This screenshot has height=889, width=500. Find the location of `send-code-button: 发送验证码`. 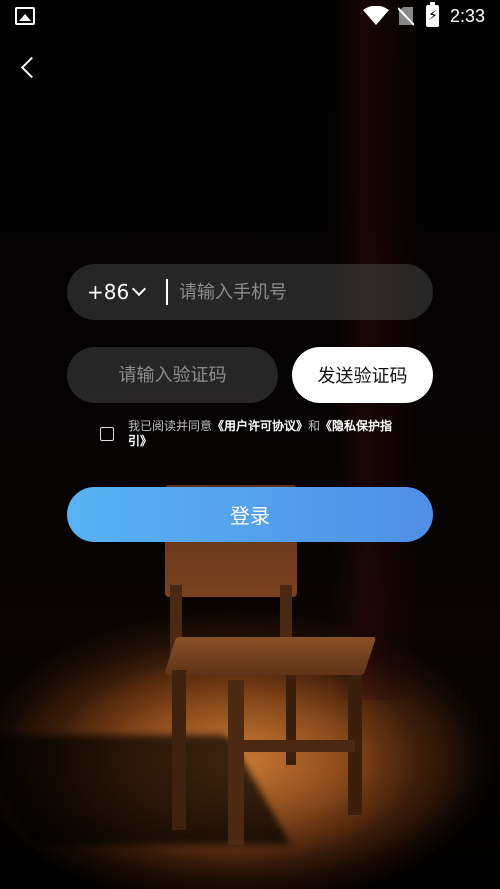

send-code-button: 发送验证码 is located at coordinates (362, 375).